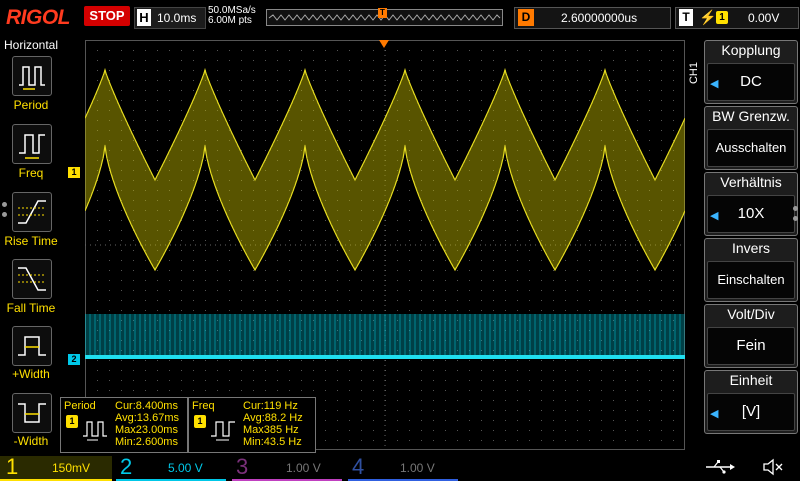 The image size is (800, 481). Describe the element at coordinates (74, 172) in the screenshot. I see `ch1-offset-marker: 1` at that location.